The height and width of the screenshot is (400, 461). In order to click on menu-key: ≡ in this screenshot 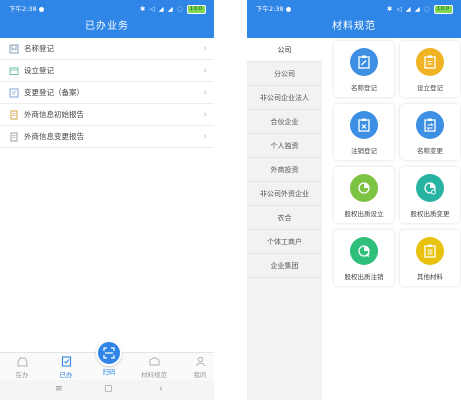, I will do `click(59, 389)`.